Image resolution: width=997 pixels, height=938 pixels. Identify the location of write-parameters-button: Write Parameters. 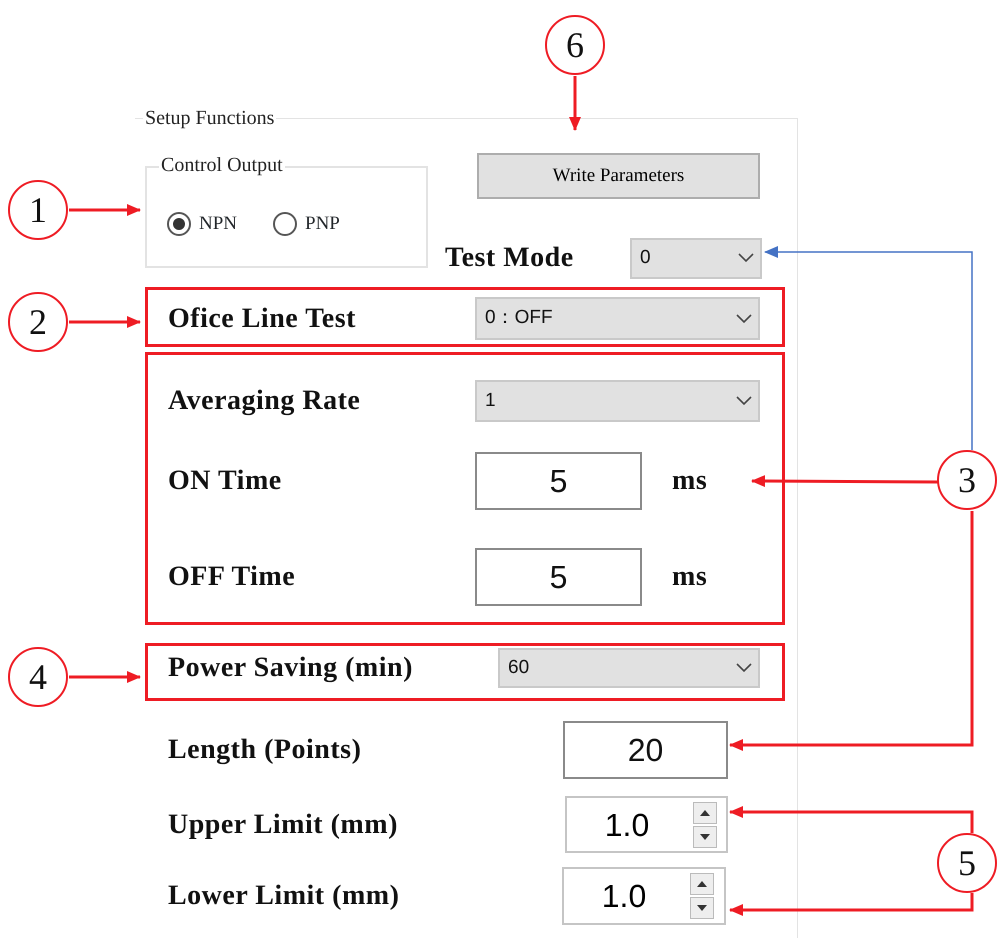
(618, 176).